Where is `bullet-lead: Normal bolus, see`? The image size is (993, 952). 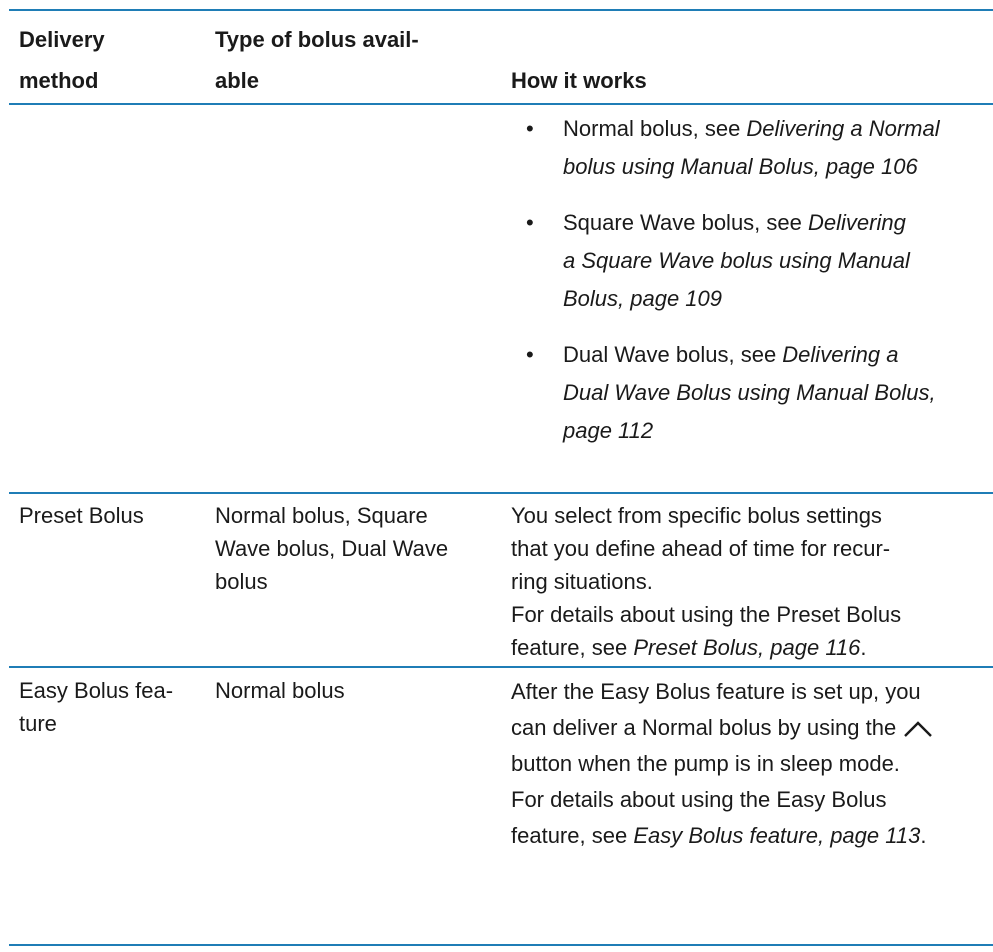
bullet-lead: Normal bolus, see is located at coordinates (655, 128).